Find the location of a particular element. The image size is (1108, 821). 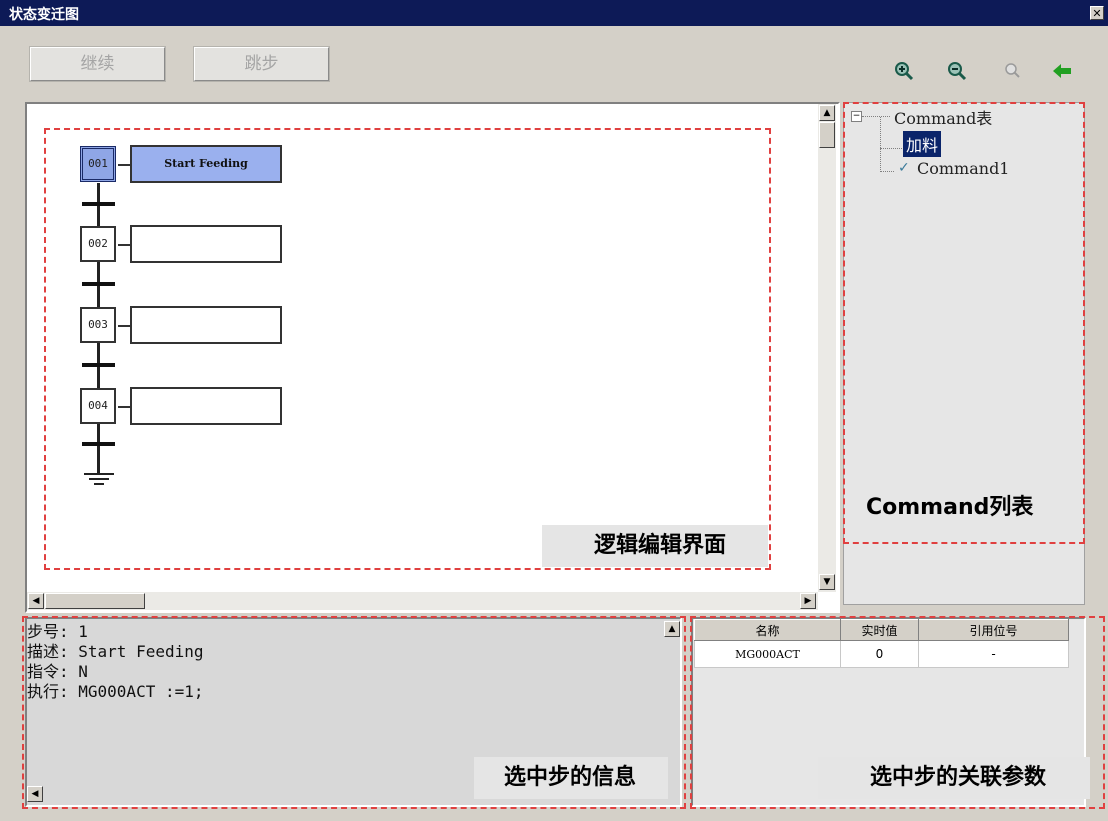

scroll-down-icon: ▼ is located at coordinates (827, 582).